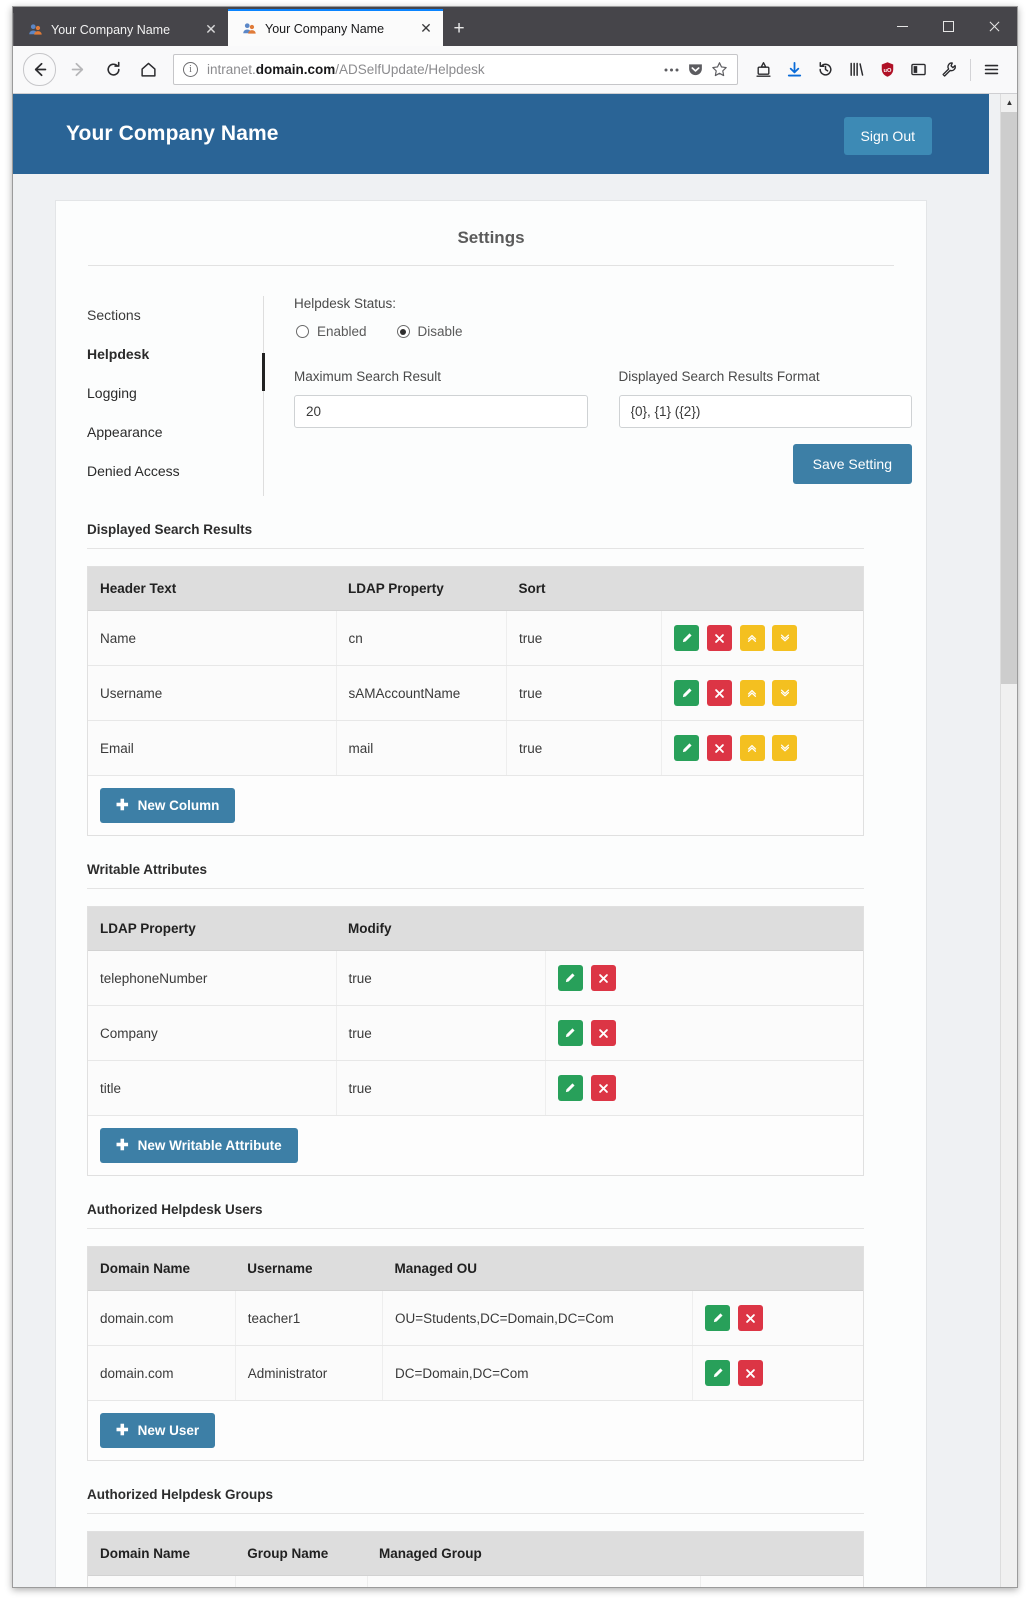 The image size is (1029, 1600). Describe the element at coordinates (331, 331) in the screenshot. I see `radio-enabled: Enabled` at that location.